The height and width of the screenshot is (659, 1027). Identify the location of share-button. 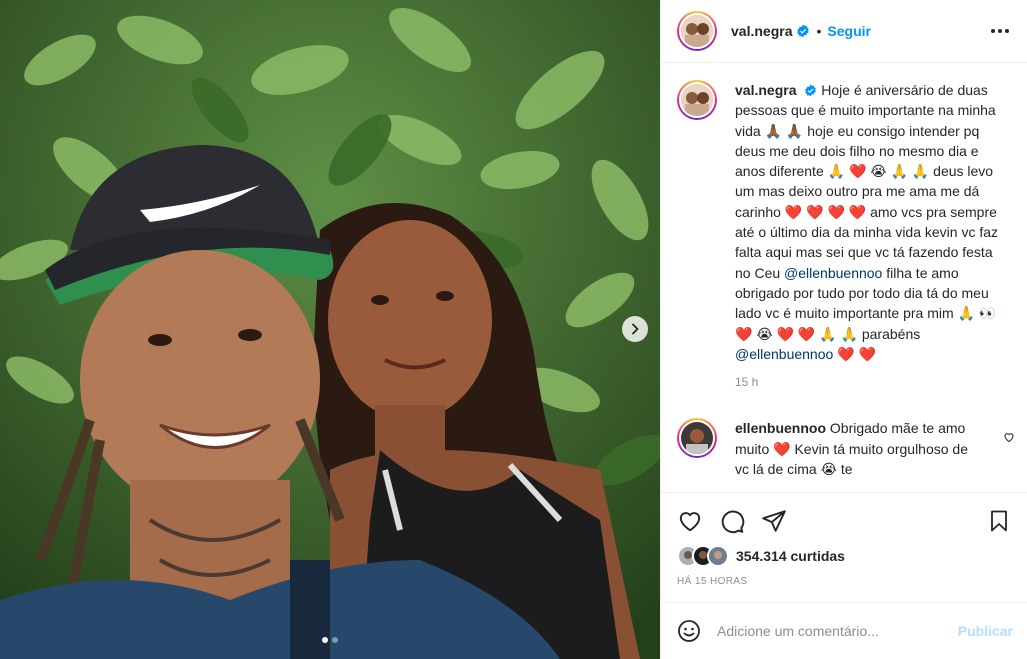
(774, 521).